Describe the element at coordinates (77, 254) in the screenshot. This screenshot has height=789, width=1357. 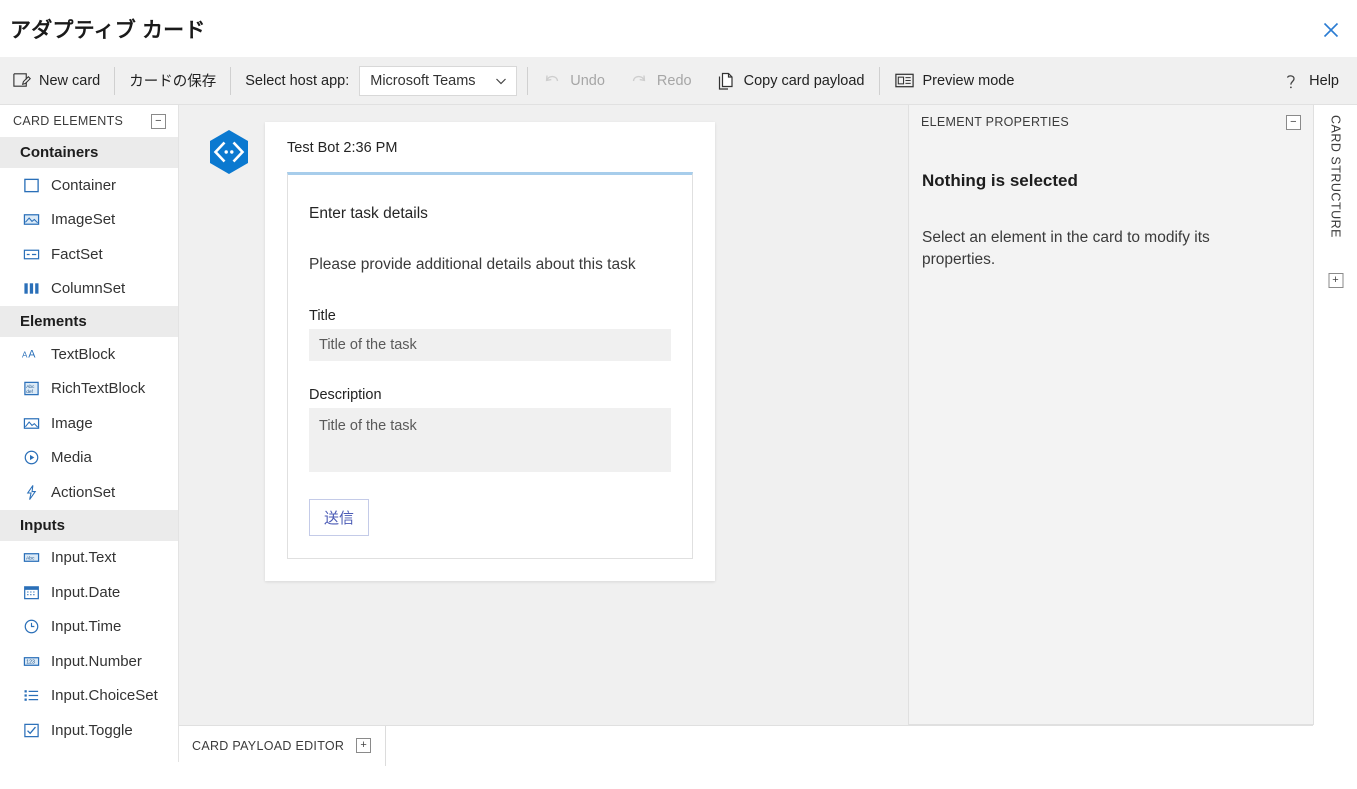
I see `sidebar-item-label: FactSet` at that location.